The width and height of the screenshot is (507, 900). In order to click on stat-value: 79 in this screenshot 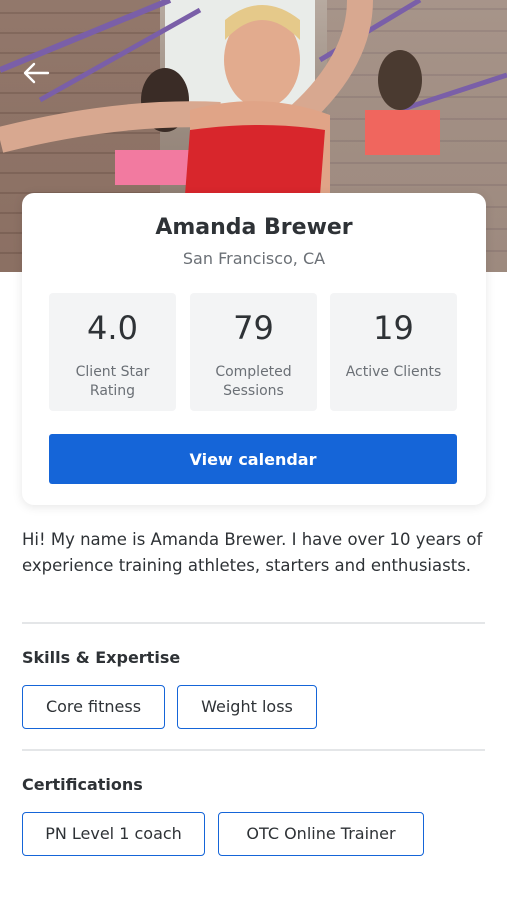, I will do `click(253, 328)`.